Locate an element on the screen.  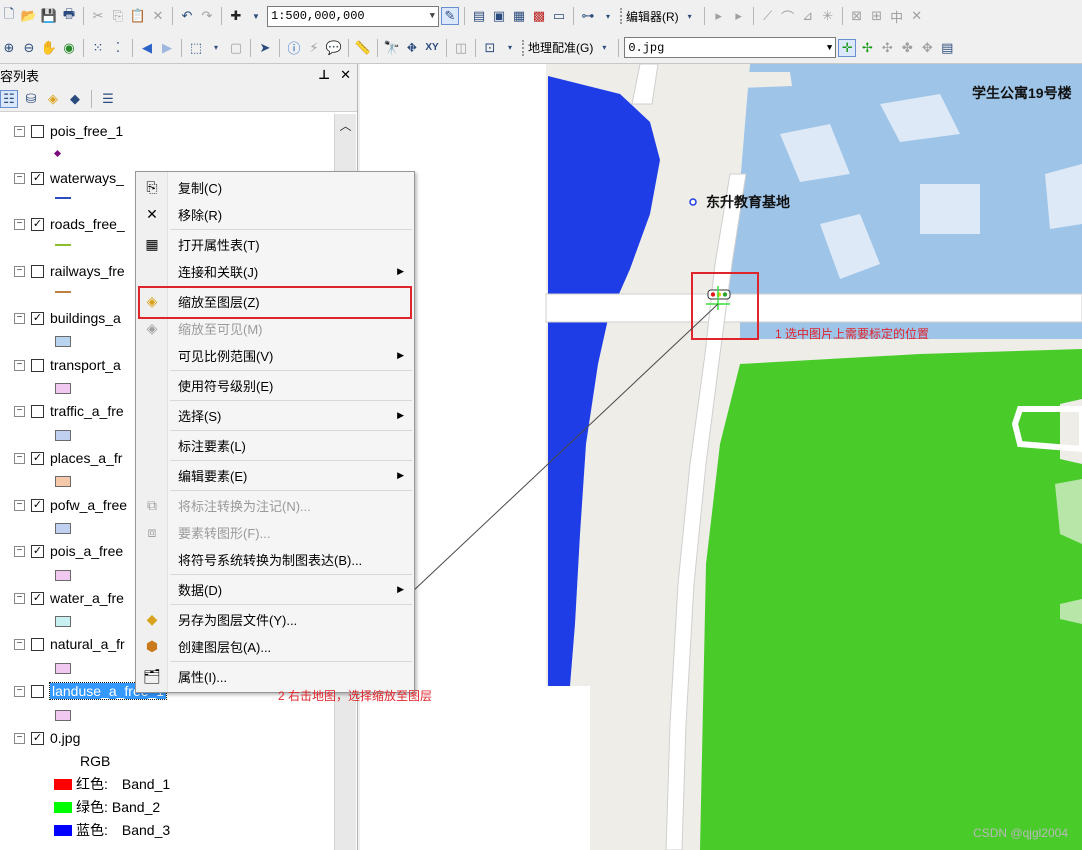
html-popup-icon: 💬 is located at coordinates (334, 48).